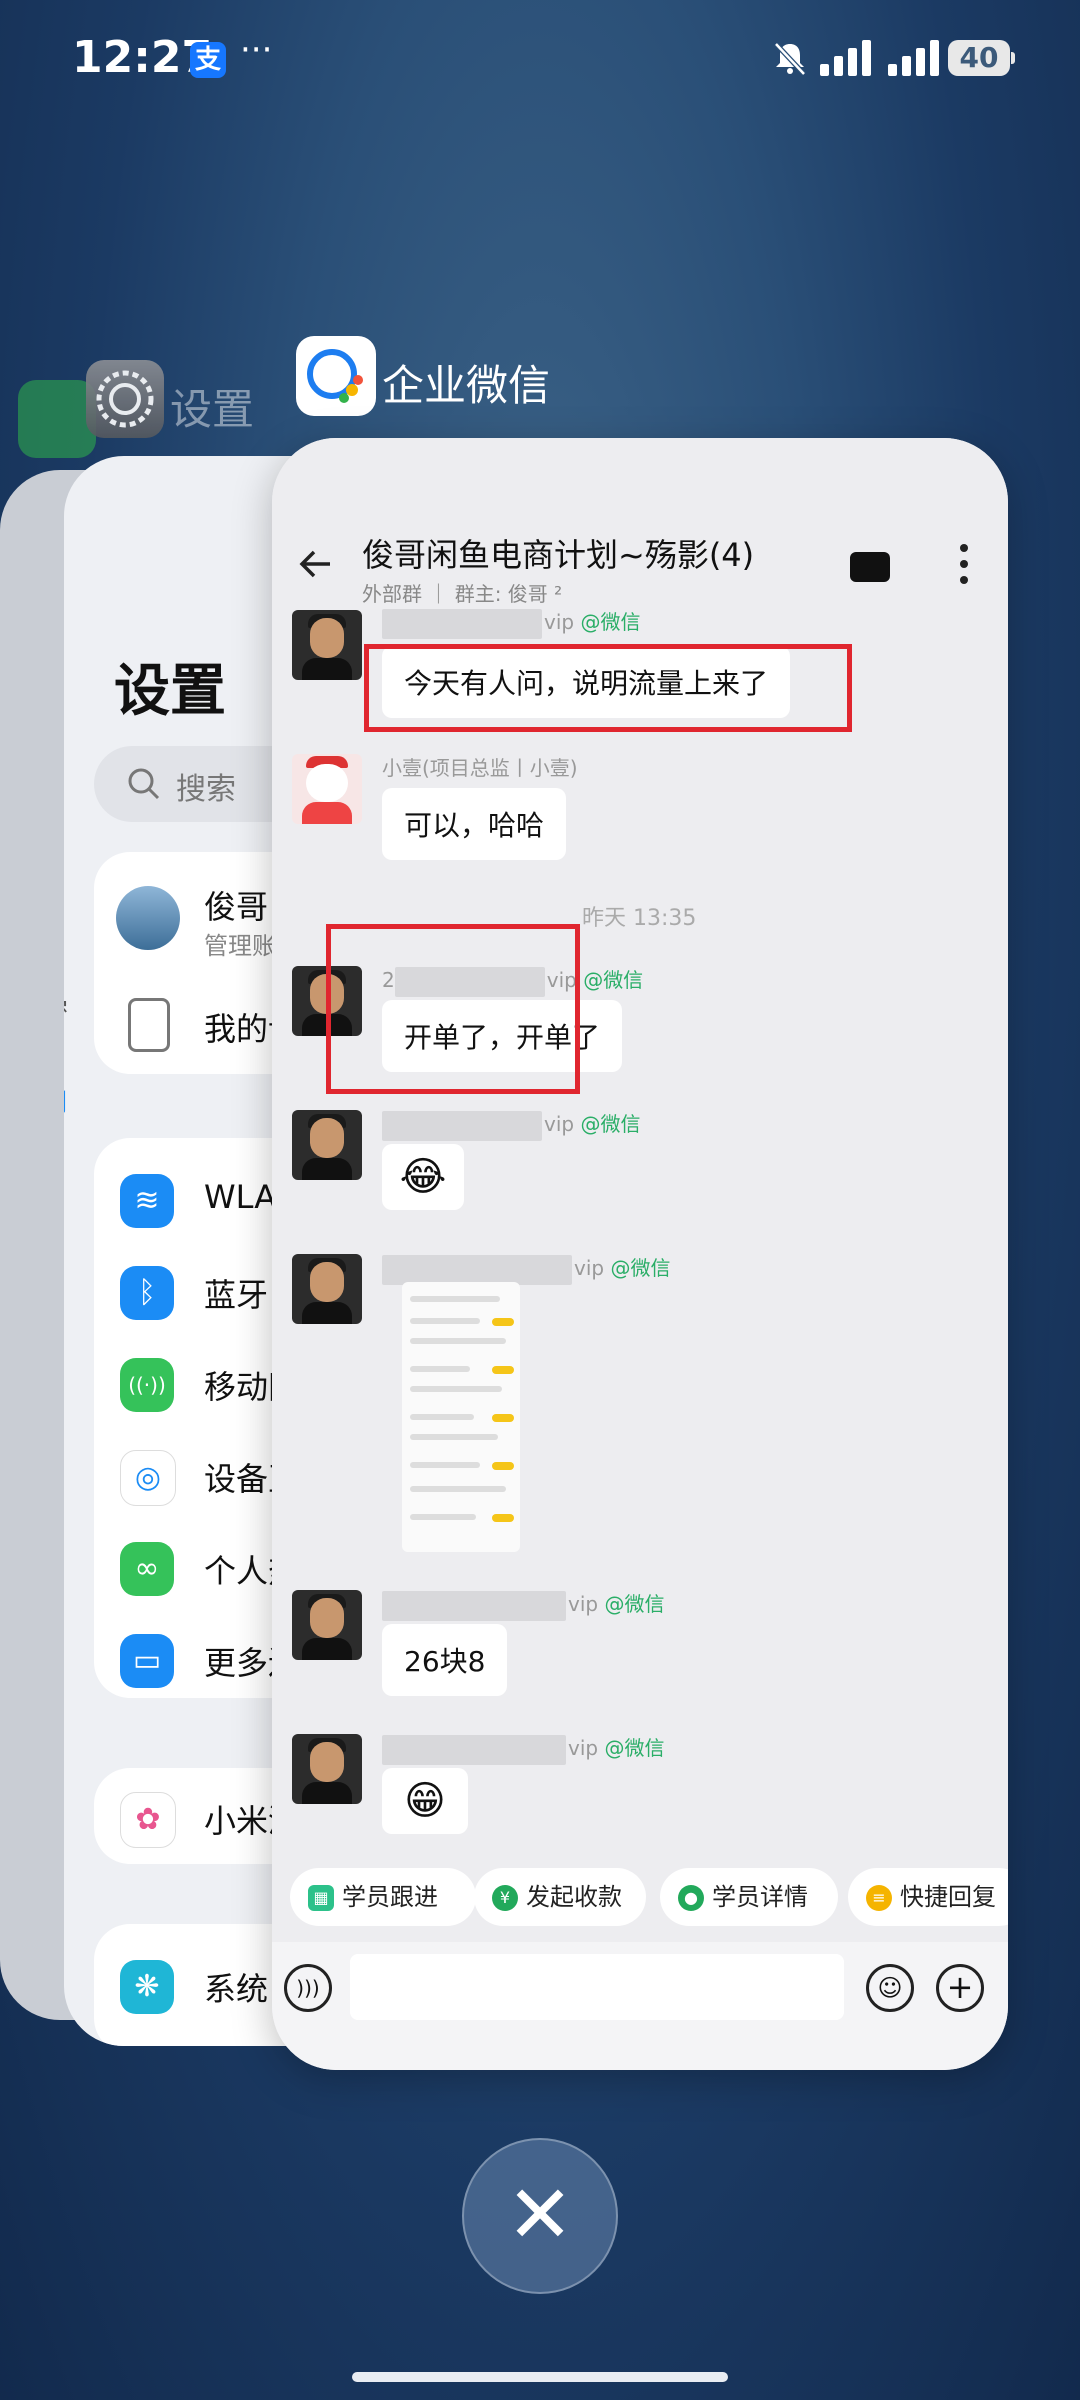 This screenshot has height=2400, width=1080. I want to click on clear-recents-button: ✕, so click(540, 2216).